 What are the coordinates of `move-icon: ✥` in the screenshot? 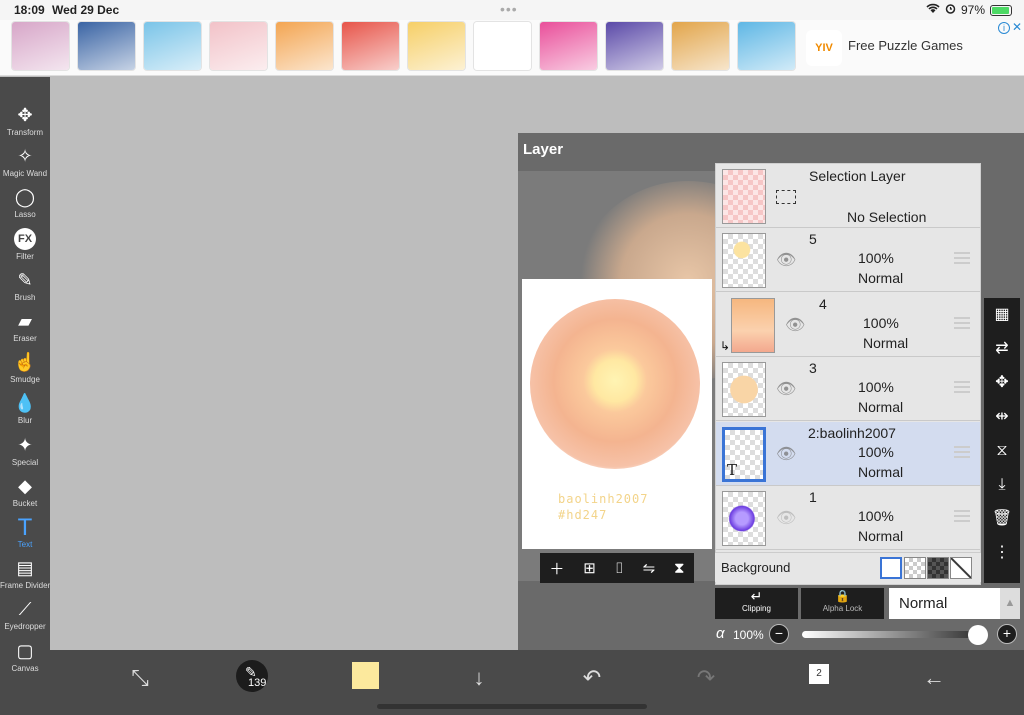 It's located at (25, 115).